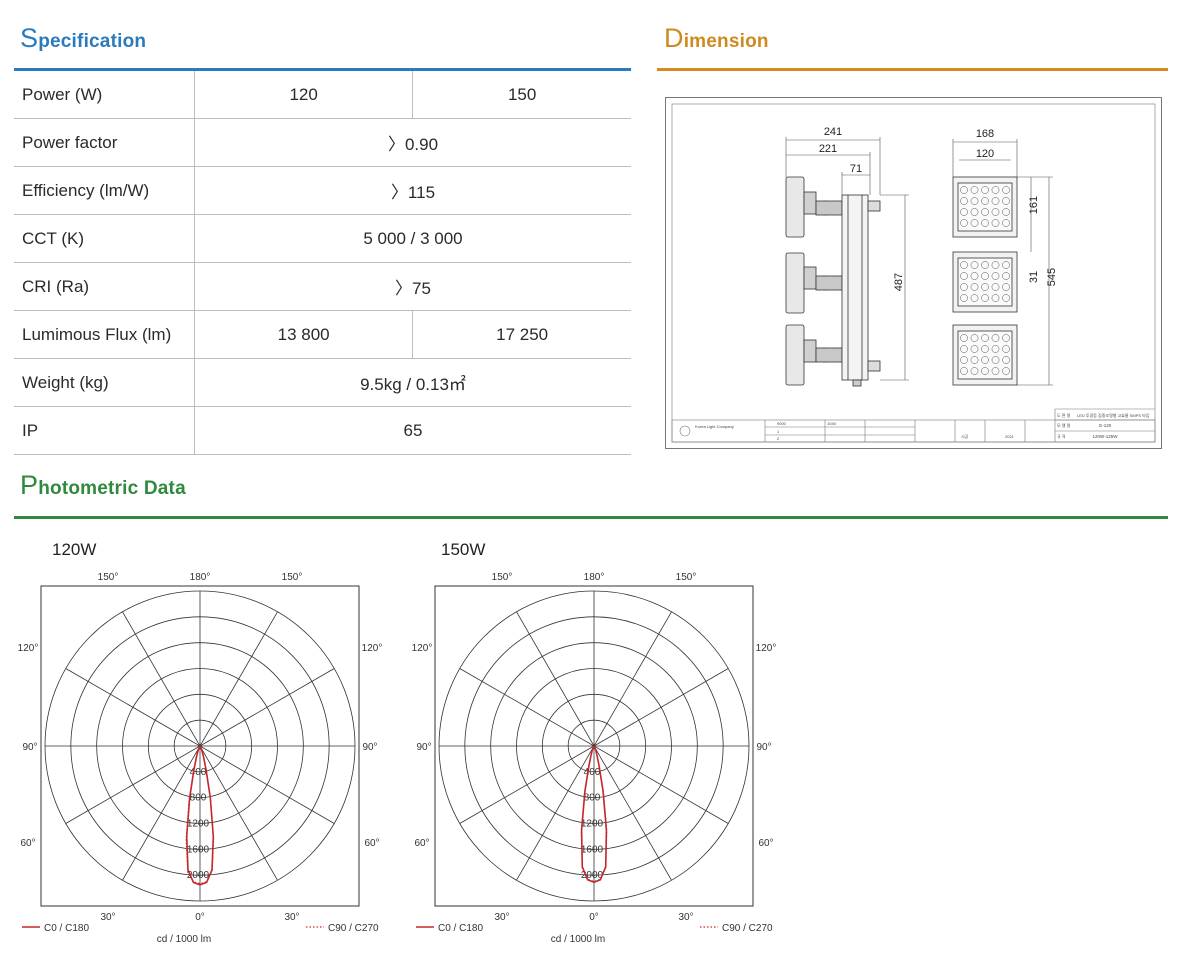 Image resolution: width=1200 pixels, height=961 pixels. What do you see at coordinates (304, 334) in the screenshot?
I see `spec-value: 13 800` at bounding box center [304, 334].